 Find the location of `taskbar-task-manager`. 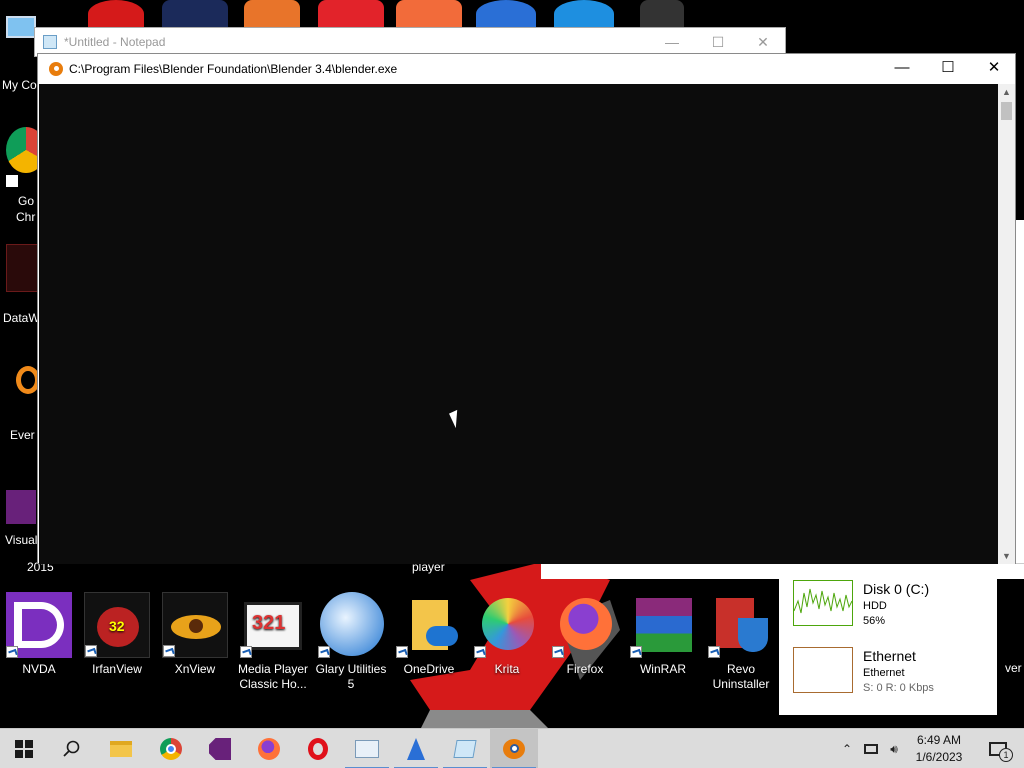

taskbar-task-manager is located at coordinates (367, 748).